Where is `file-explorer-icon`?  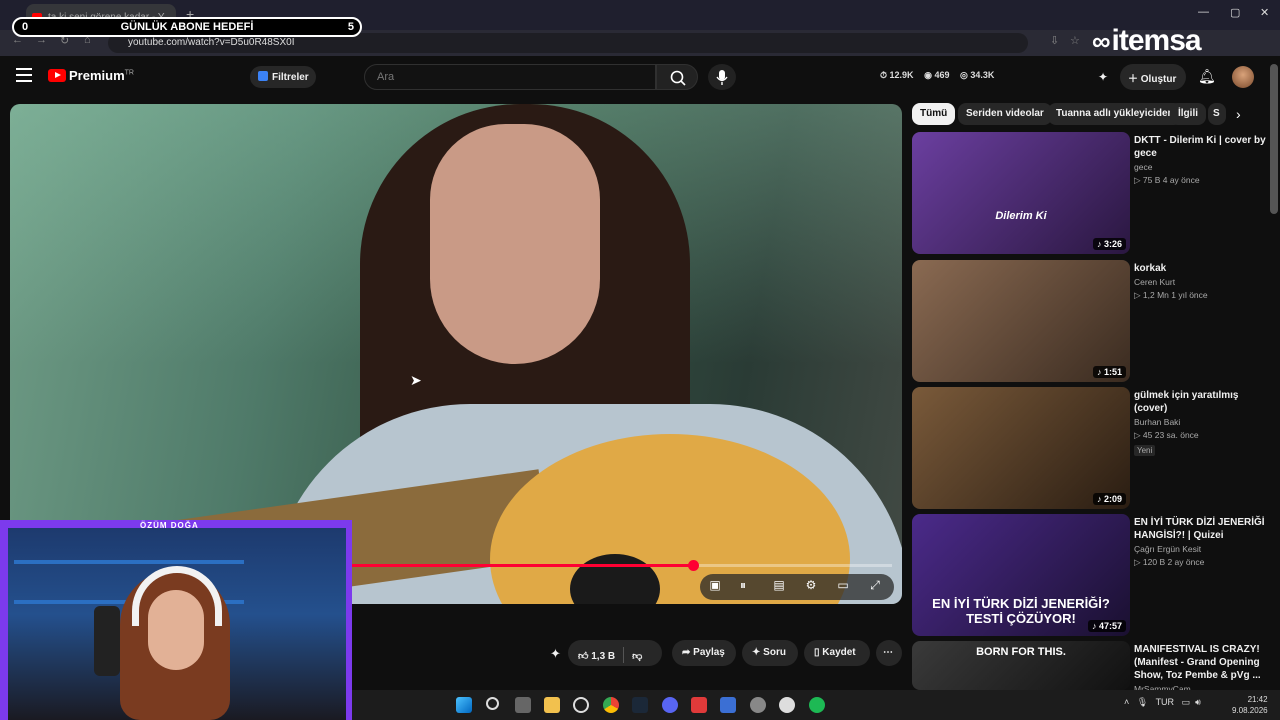
file-explorer-icon is located at coordinates (552, 705).